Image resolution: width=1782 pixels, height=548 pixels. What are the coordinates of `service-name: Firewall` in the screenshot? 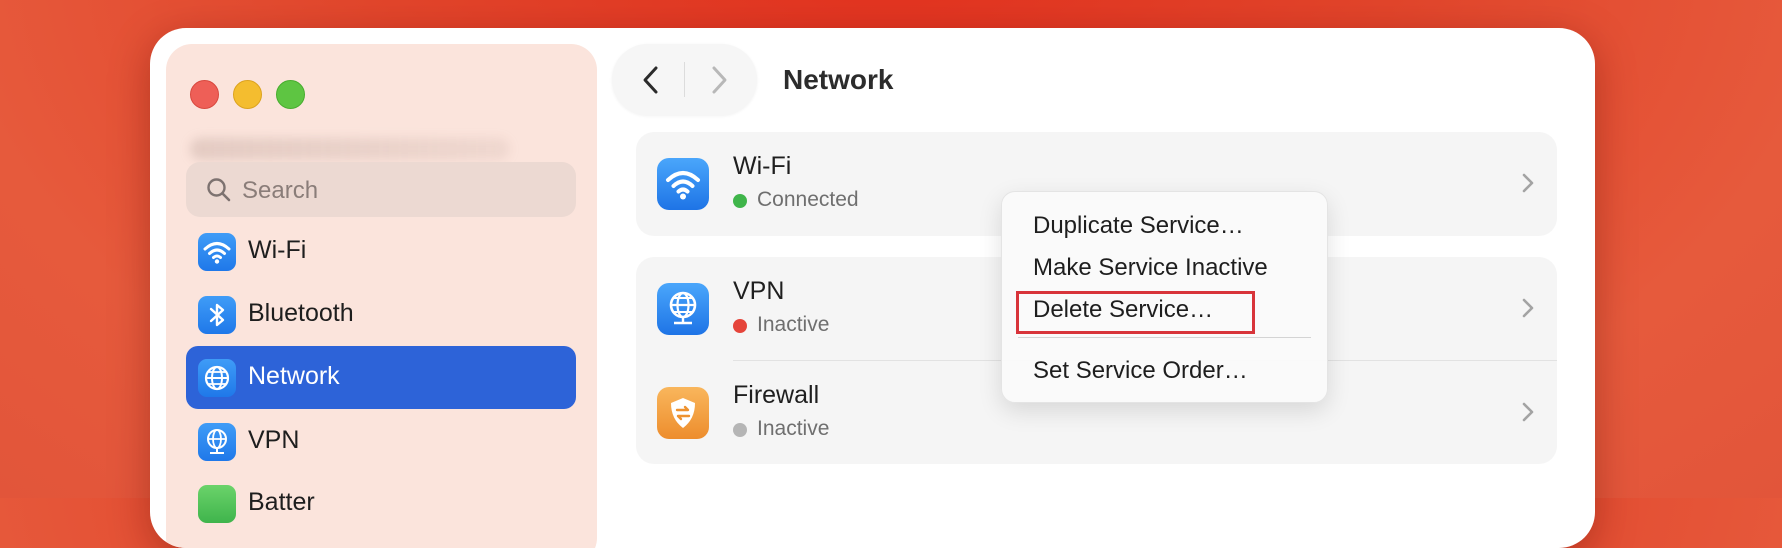 It's located at (776, 395).